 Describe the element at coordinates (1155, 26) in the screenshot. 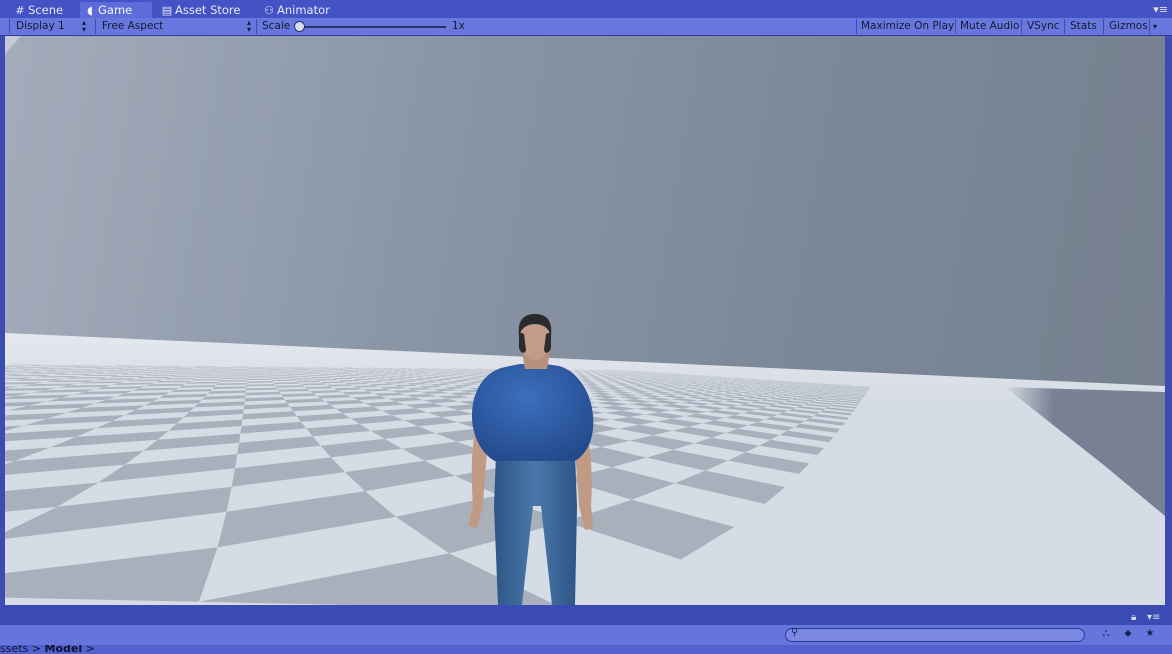

I see `gizmos-dropdown-arrow-icon: ▾` at that location.